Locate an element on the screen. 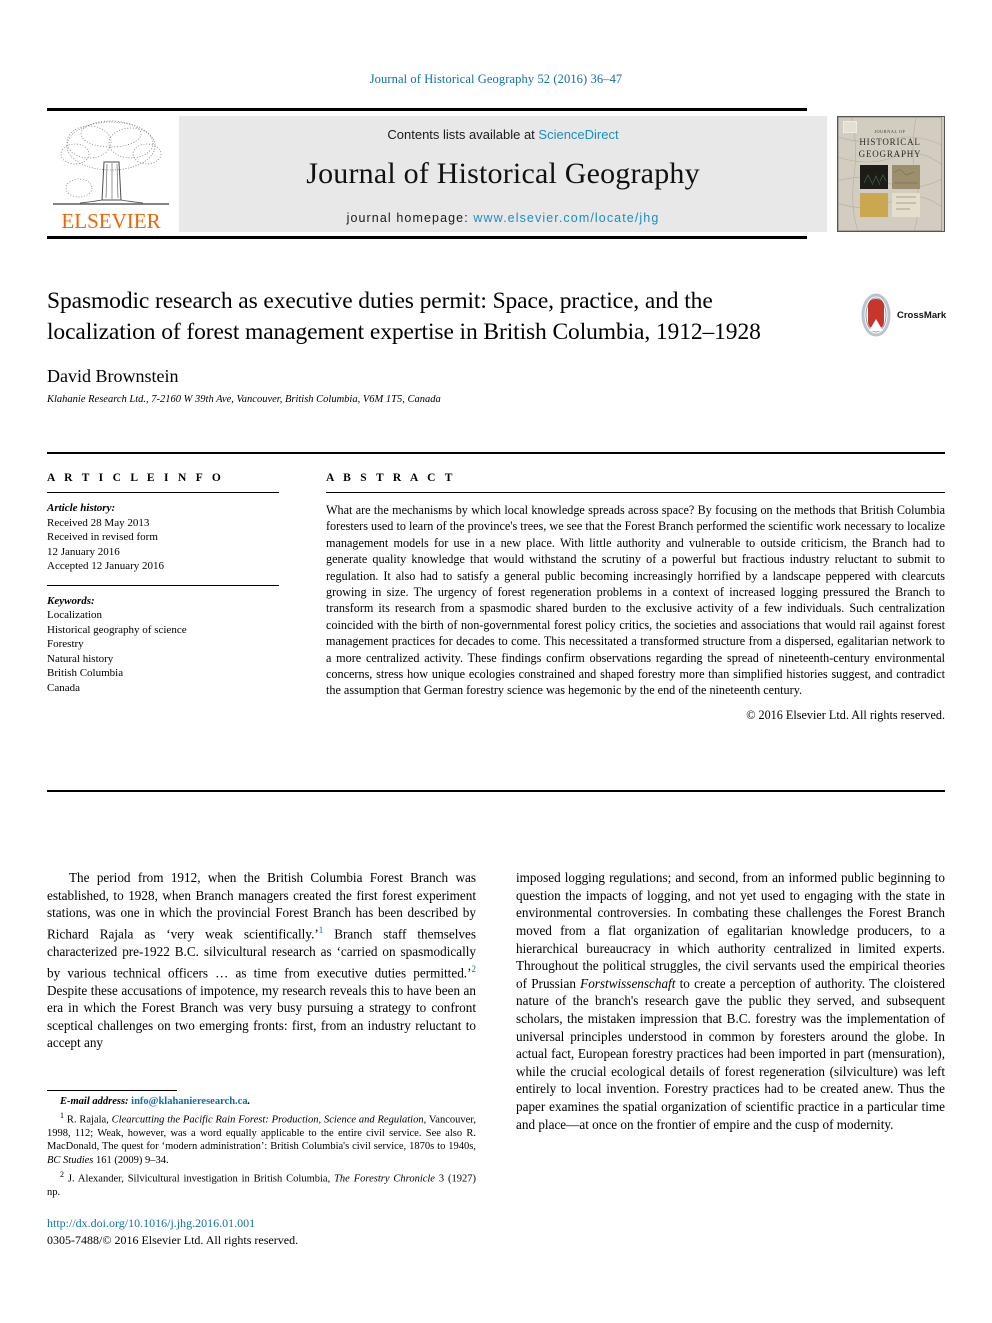 This screenshot has width=992, height=1323. elsevier-tree-icon is located at coordinates (111, 162).